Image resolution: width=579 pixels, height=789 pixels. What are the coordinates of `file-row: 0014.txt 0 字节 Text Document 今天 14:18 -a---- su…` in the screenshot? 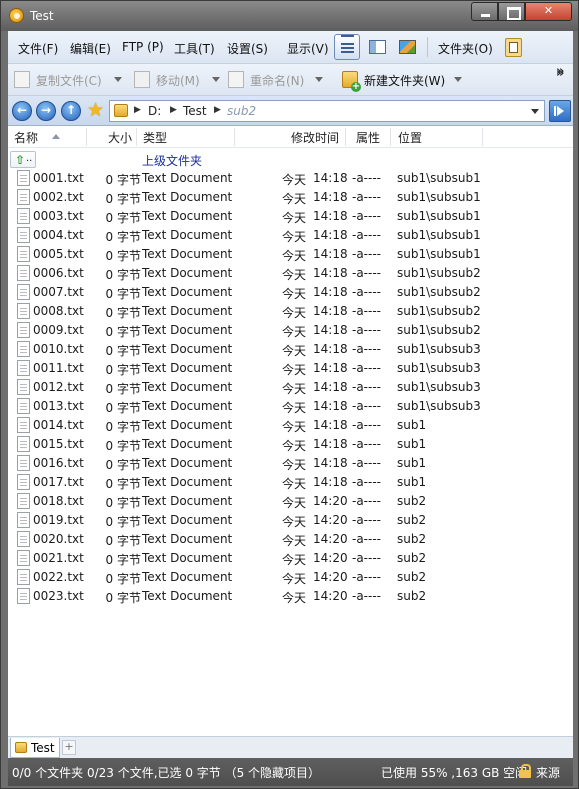 It's located at (290, 425).